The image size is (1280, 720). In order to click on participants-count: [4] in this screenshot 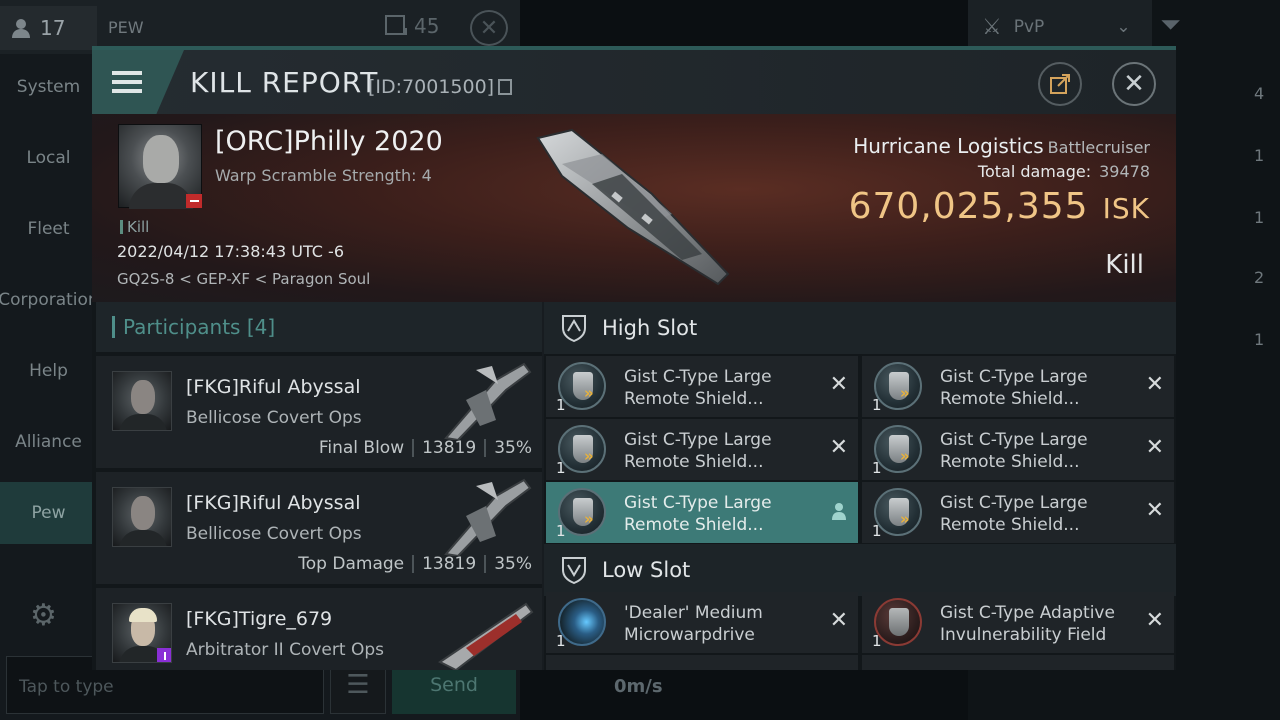, I will do `click(261, 327)`.